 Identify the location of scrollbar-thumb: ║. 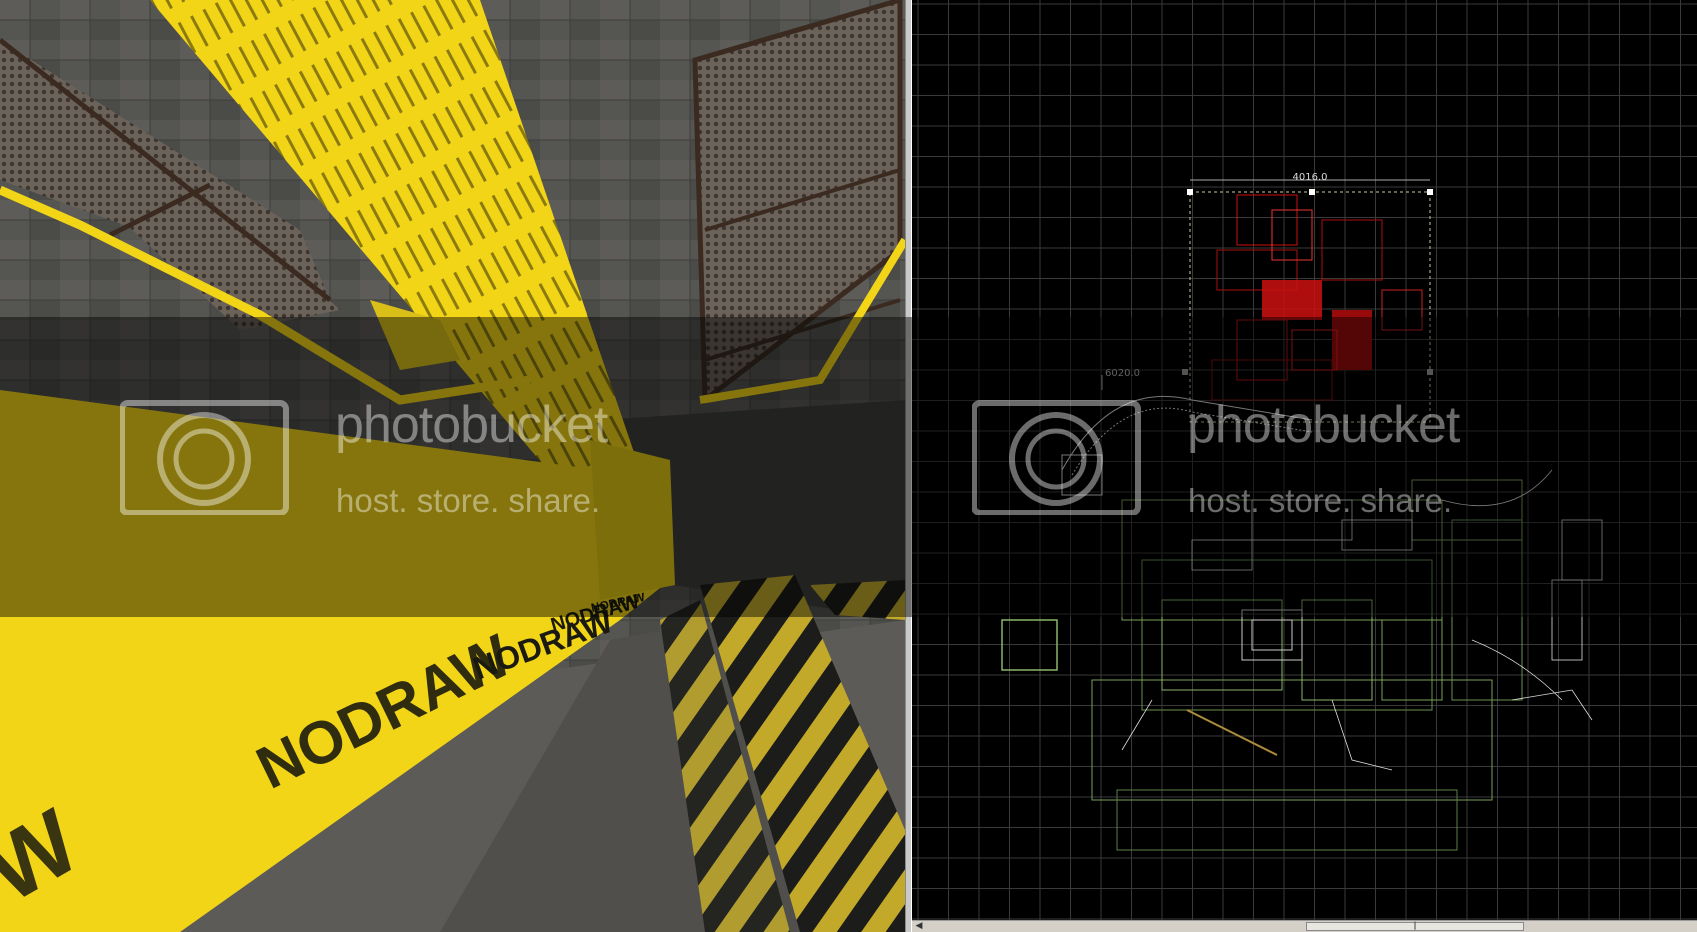
(1415, 926).